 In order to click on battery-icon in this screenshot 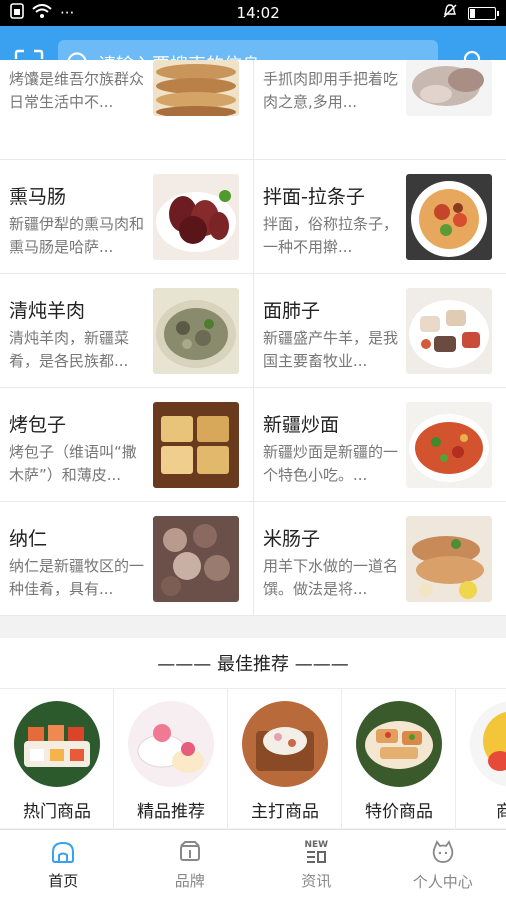, I will do `click(483, 13)`.